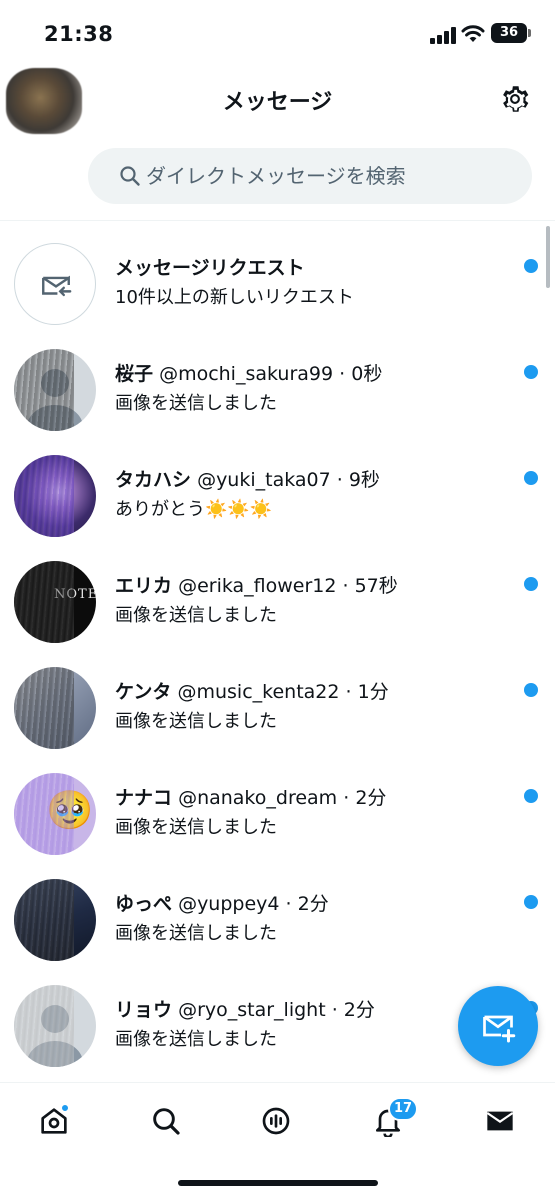 Image resolution: width=555 pixels, height=1200 pixels. What do you see at coordinates (144, 798) in the screenshot?
I see `display-name: ナナコ` at bounding box center [144, 798].